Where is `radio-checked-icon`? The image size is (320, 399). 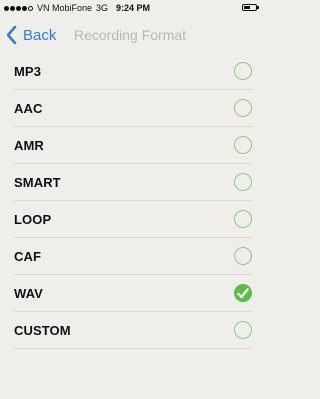
radio-checked-icon is located at coordinates (243, 293).